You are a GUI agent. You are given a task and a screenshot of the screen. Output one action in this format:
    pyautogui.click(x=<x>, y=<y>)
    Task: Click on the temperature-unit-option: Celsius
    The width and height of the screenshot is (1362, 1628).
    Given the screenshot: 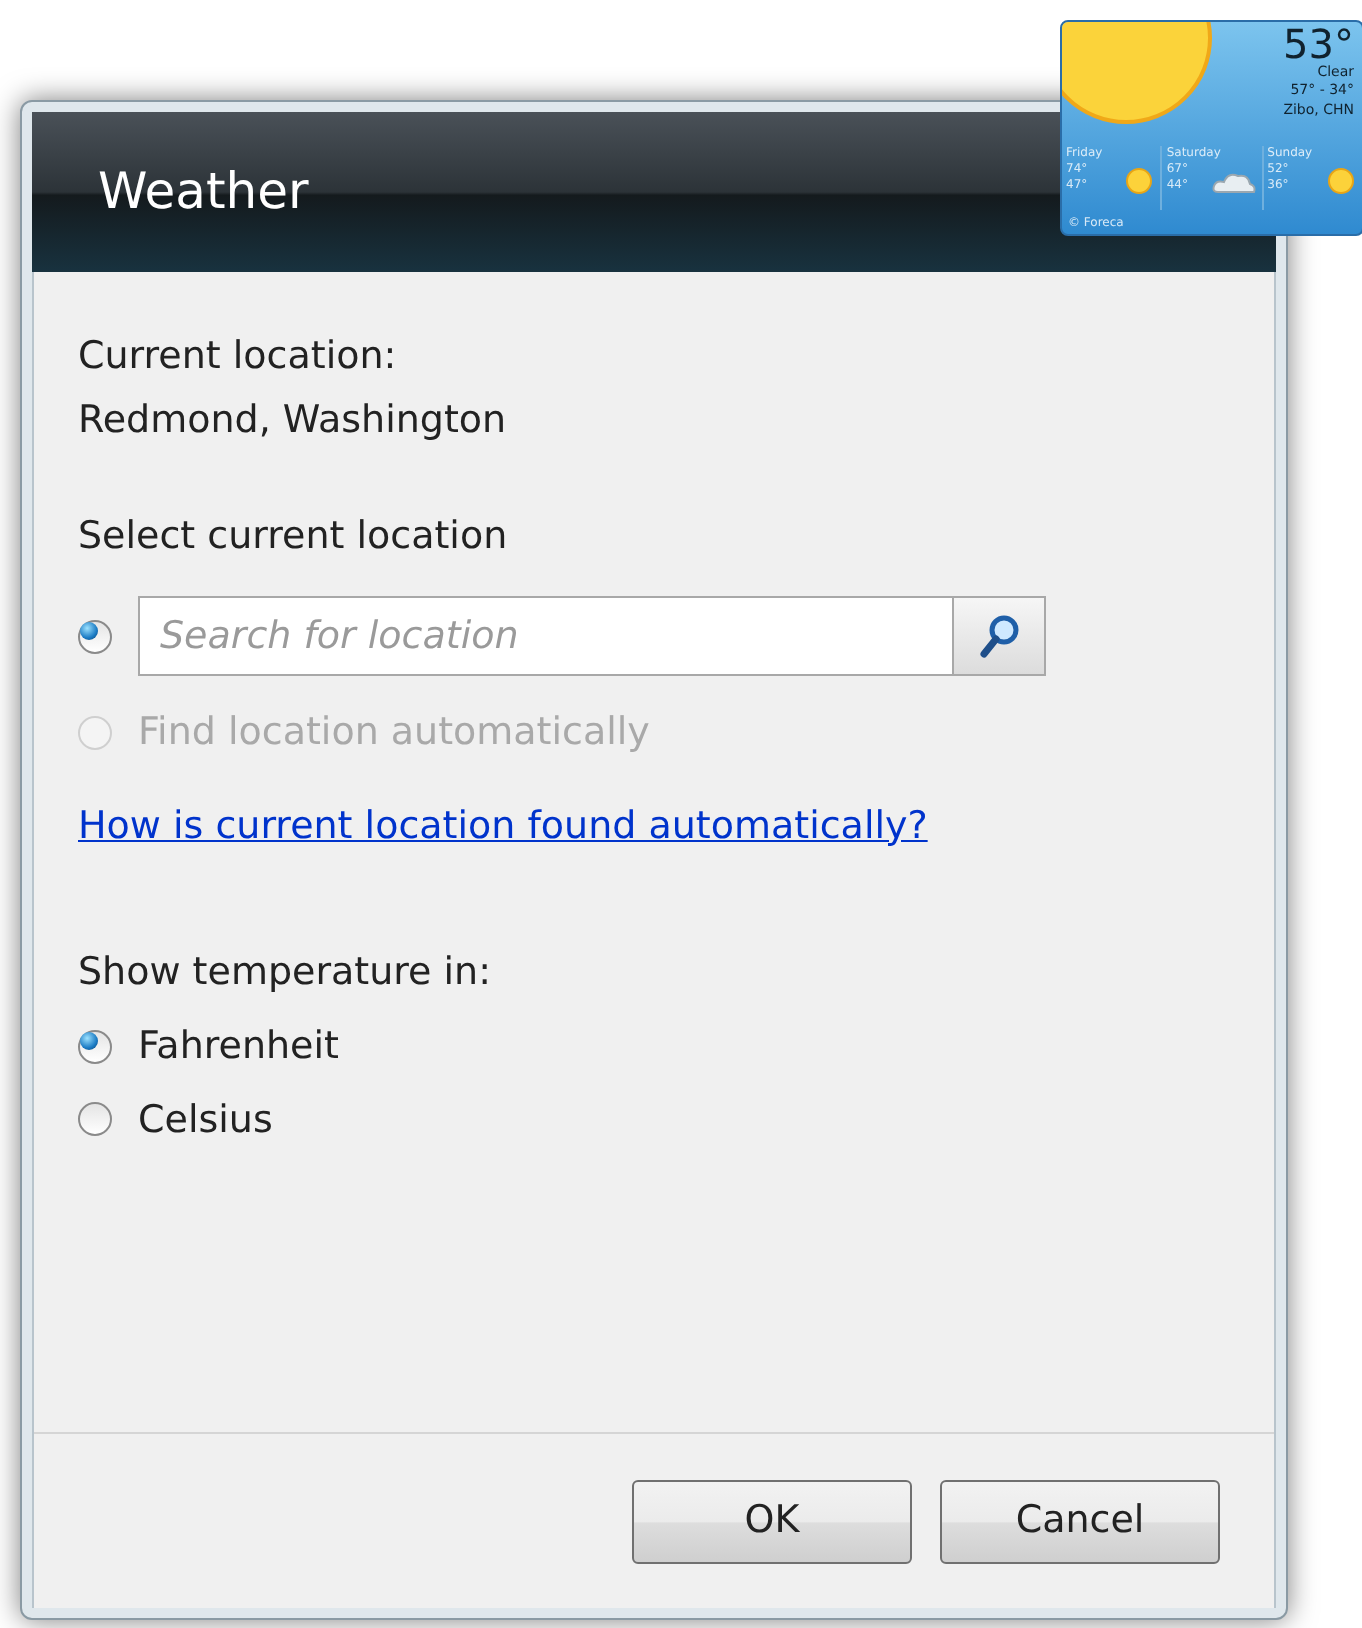 What is the action you would take?
    pyautogui.click(x=205, y=1119)
    